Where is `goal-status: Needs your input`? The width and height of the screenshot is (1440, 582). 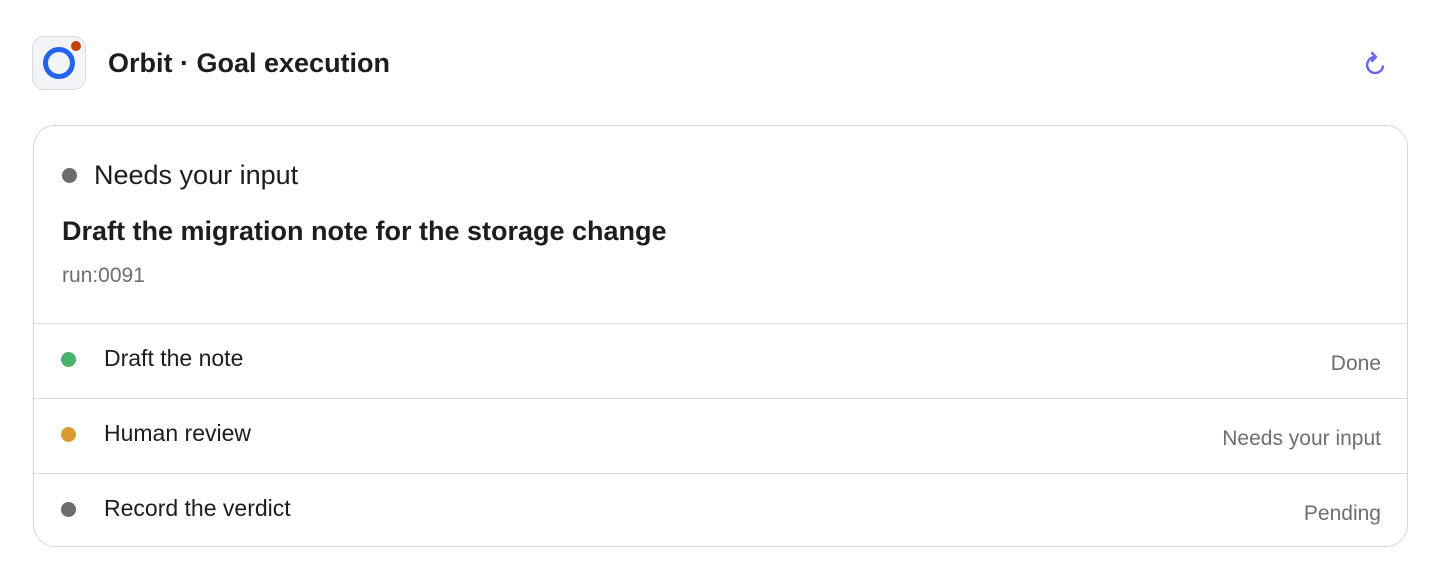 goal-status: Needs your input is located at coordinates (180, 175).